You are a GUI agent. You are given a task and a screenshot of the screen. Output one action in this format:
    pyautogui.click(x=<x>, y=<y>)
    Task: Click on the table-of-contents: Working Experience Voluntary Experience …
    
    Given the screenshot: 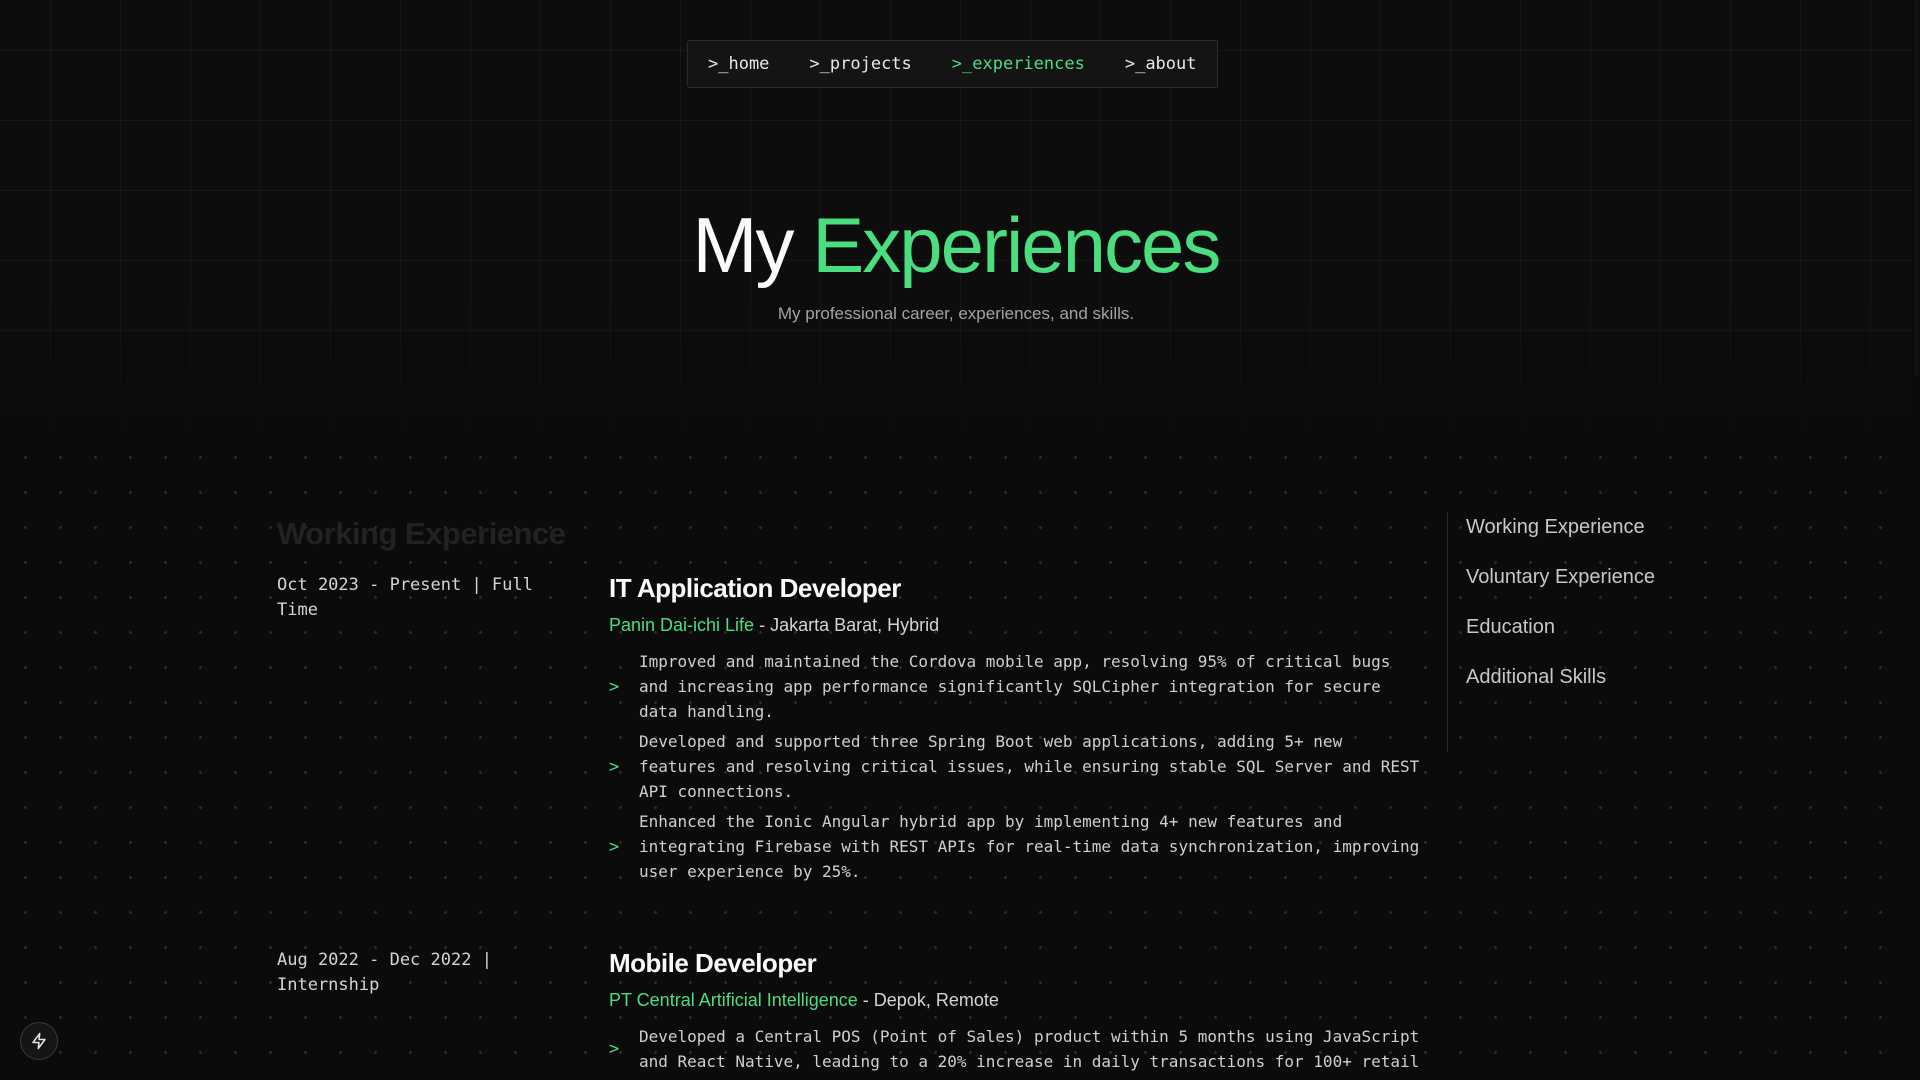 What is the action you would take?
    pyautogui.click(x=1556, y=632)
    